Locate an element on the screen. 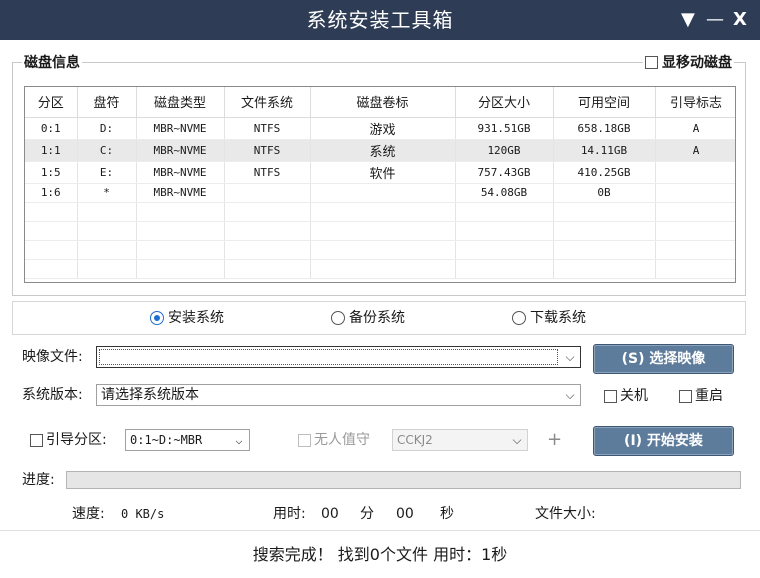  table-cell: 0B is located at coordinates (604, 193).